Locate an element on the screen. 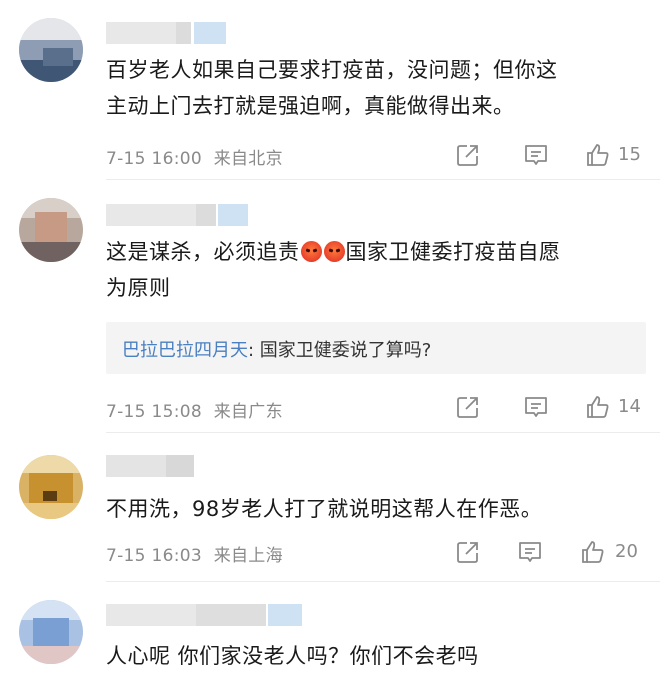 The width and height of the screenshot is (660, 676). comment-text: 人心呢 你们家没老人吗？你们不会老吗 is located at coordinates (292, 656).